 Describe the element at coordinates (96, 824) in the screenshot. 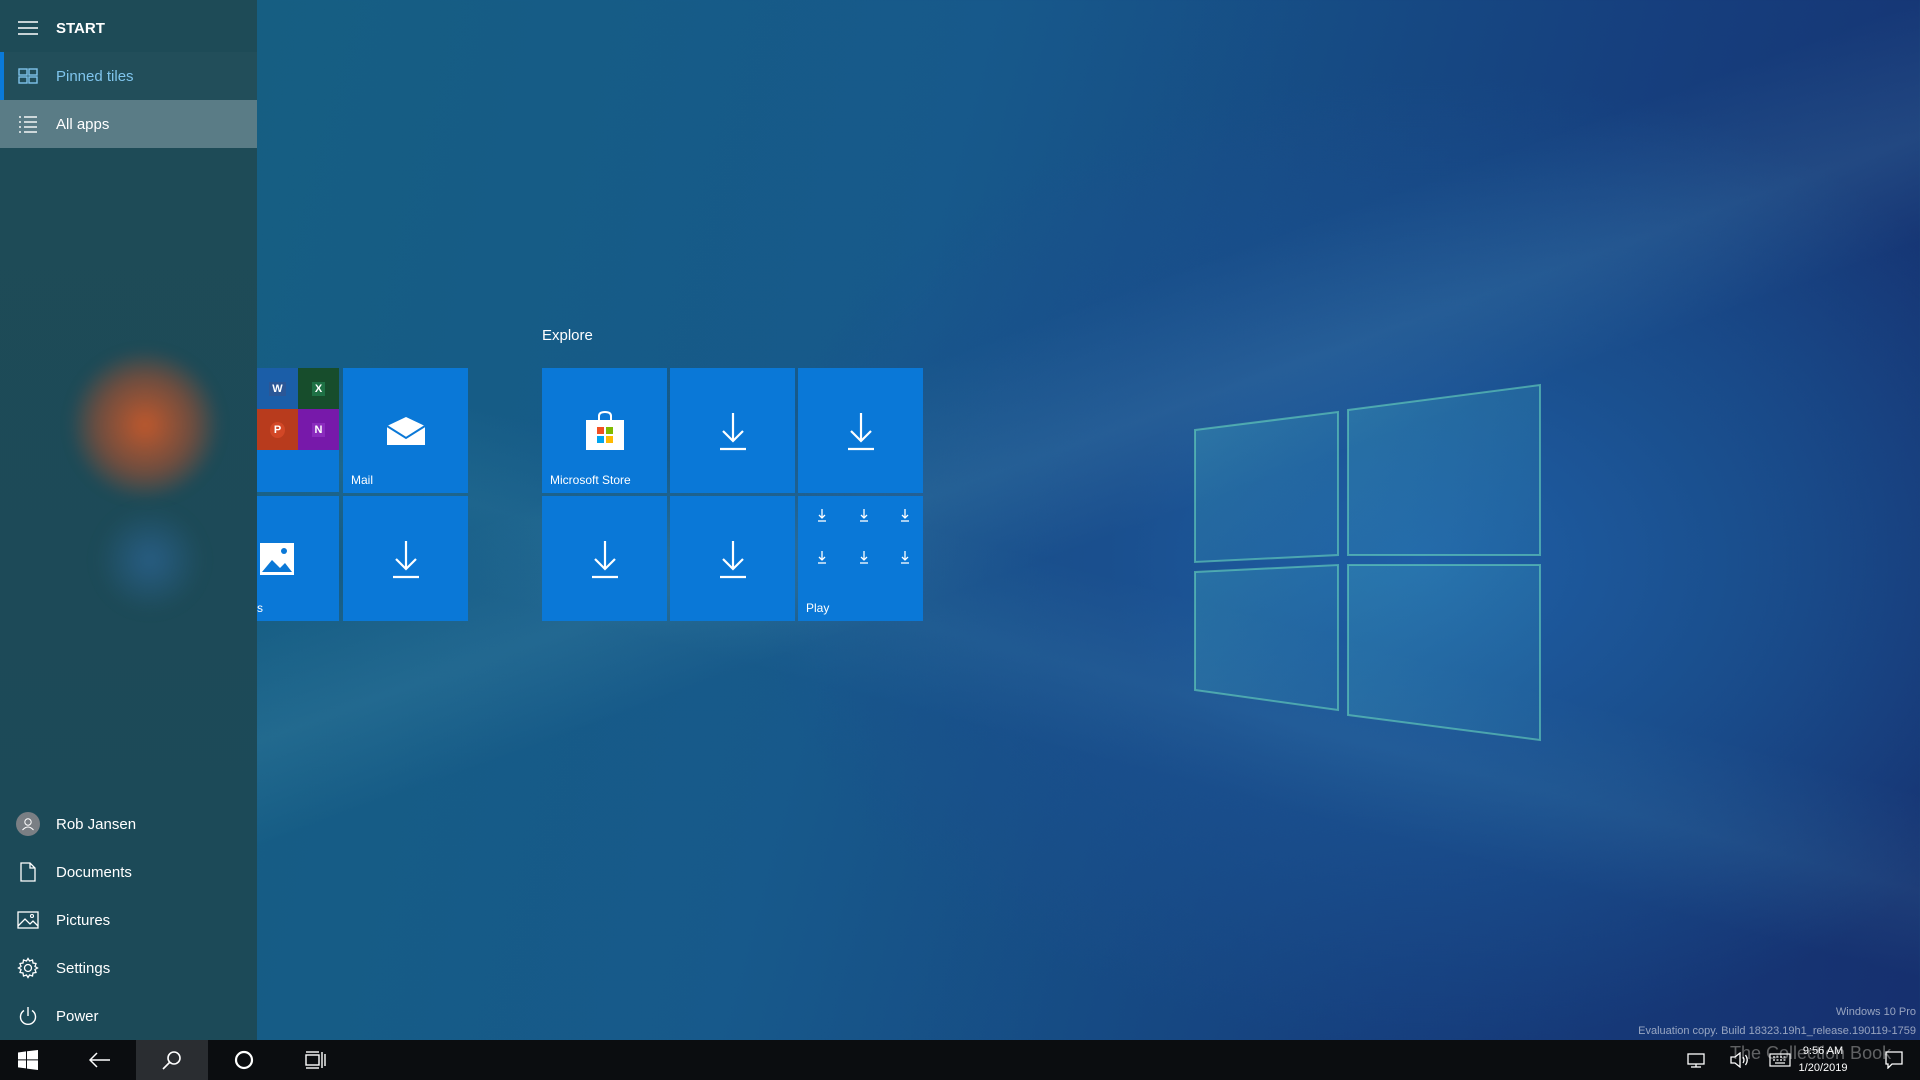

I see `user-name: Rob Jansen` at that location.